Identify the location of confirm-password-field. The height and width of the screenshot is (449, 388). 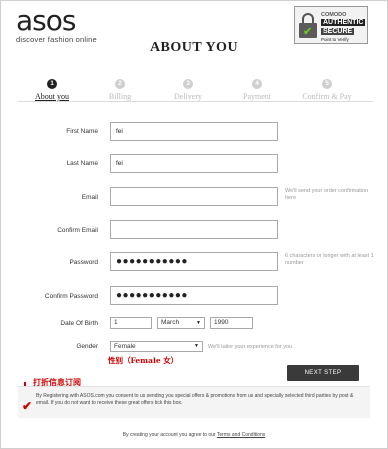
(194, 295).